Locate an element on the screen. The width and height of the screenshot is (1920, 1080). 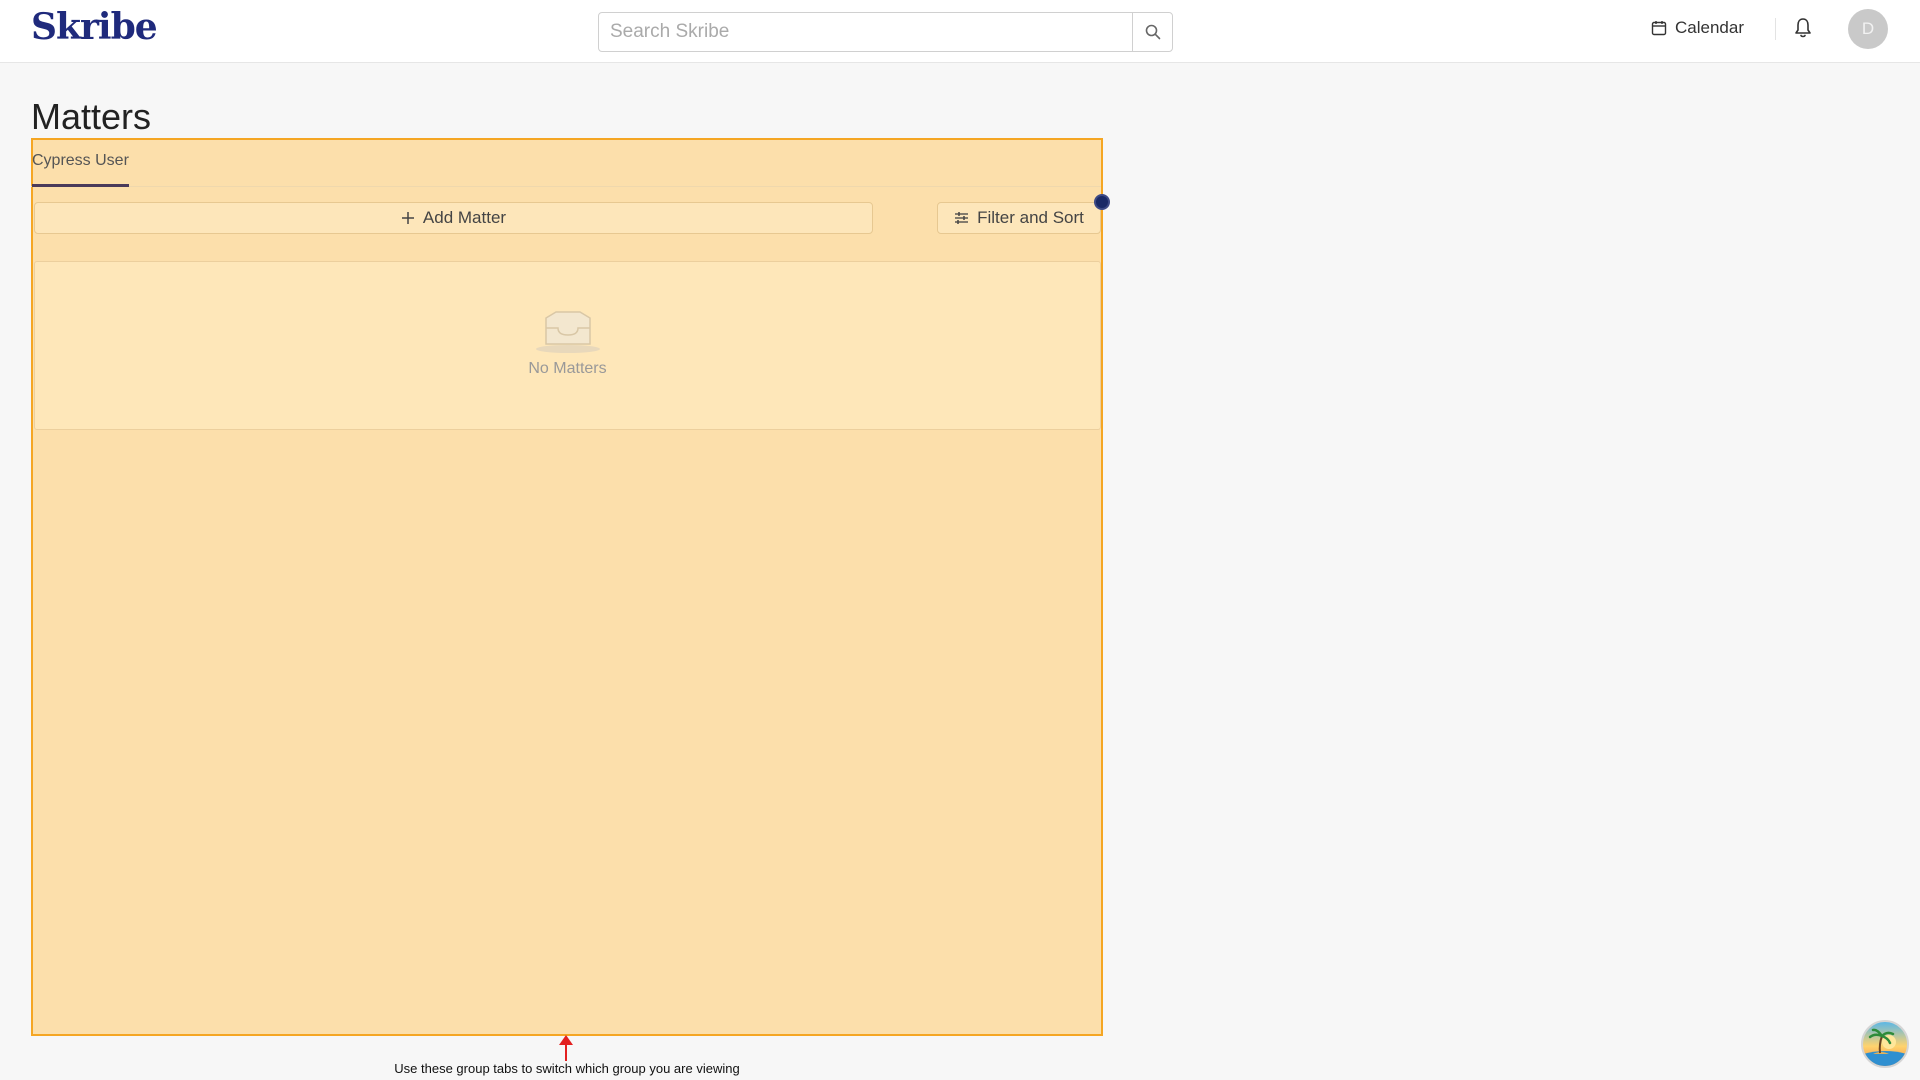
tour-beacon is located at coordinates (1102, 202).